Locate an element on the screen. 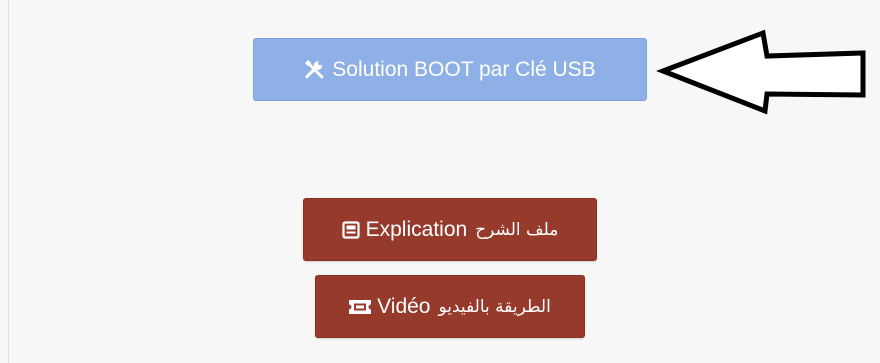  video-button: Vidéo الطريقة بالفيديو is located at coordinates (450, 306).